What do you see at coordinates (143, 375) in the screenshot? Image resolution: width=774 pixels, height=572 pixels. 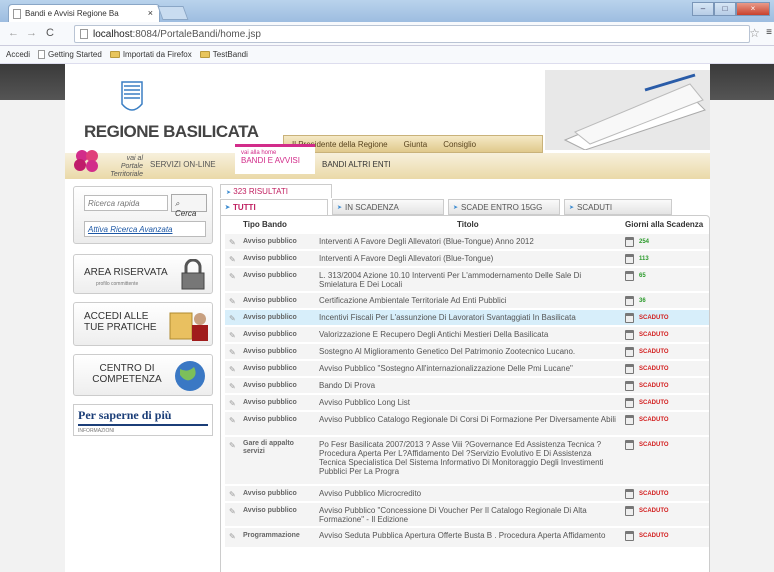 I see `centro-competenza-box: CENTRO DI COMPETENZA` at bounding box center [143, 375].